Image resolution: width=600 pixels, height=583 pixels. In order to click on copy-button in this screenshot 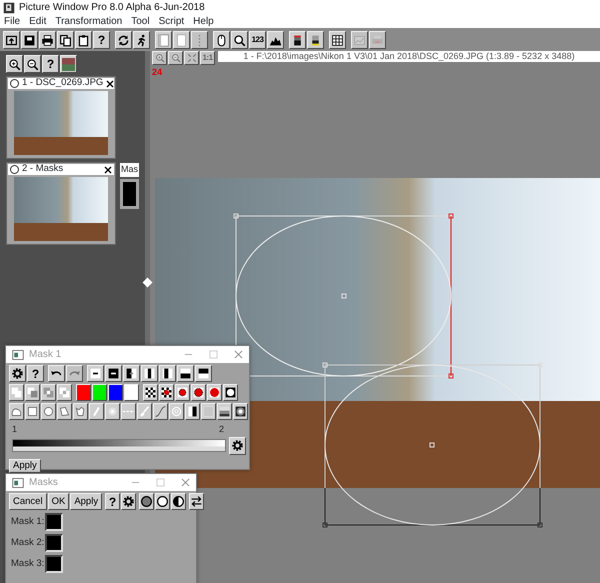, I will do `click(65, 40)`.